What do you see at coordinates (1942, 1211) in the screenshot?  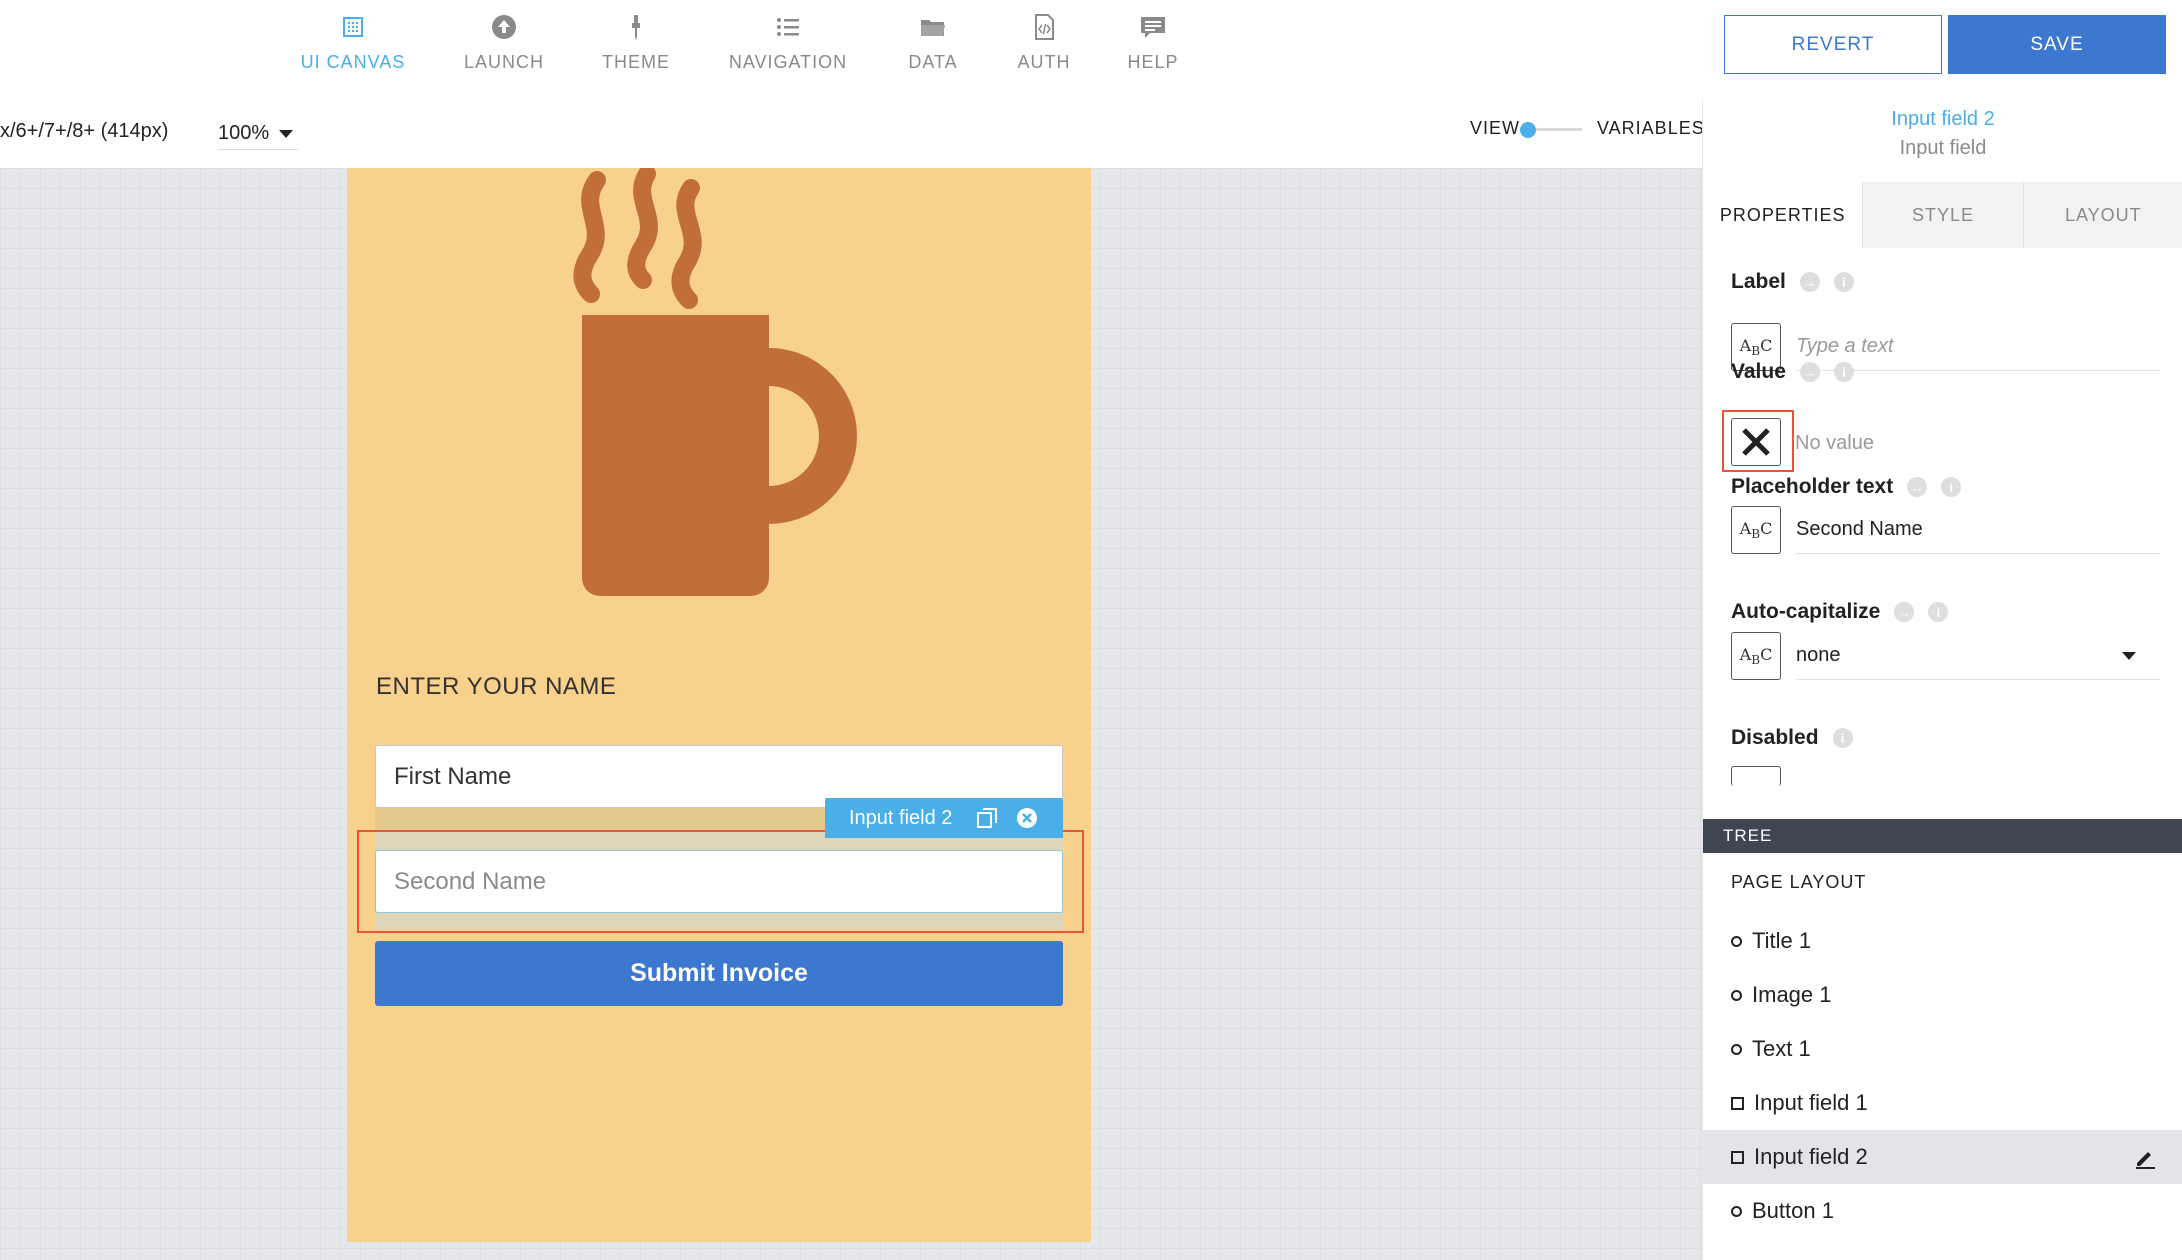 I see `tree-item-button-1: Button 1` at bounding box center [1942, 1211].